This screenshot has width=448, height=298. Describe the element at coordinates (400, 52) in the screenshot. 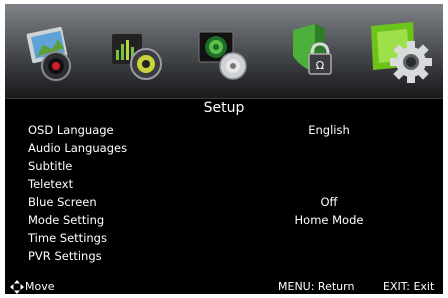

I see `gear-icon` at that location.